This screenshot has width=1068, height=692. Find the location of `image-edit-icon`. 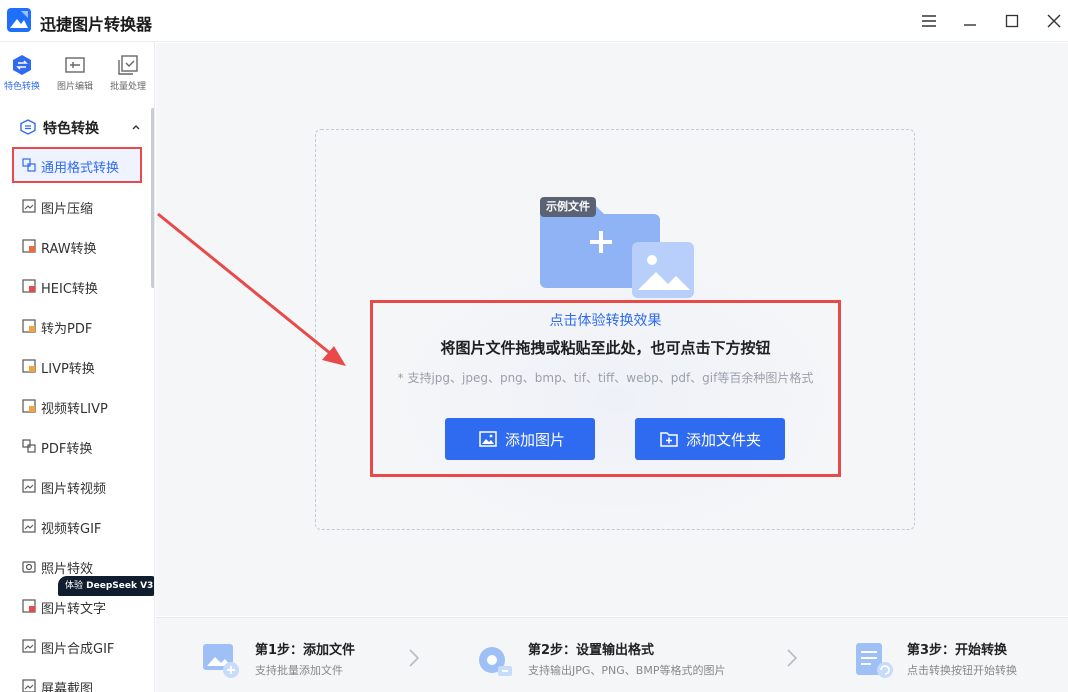

image-edit-icon is located at coordinates (75, 65).